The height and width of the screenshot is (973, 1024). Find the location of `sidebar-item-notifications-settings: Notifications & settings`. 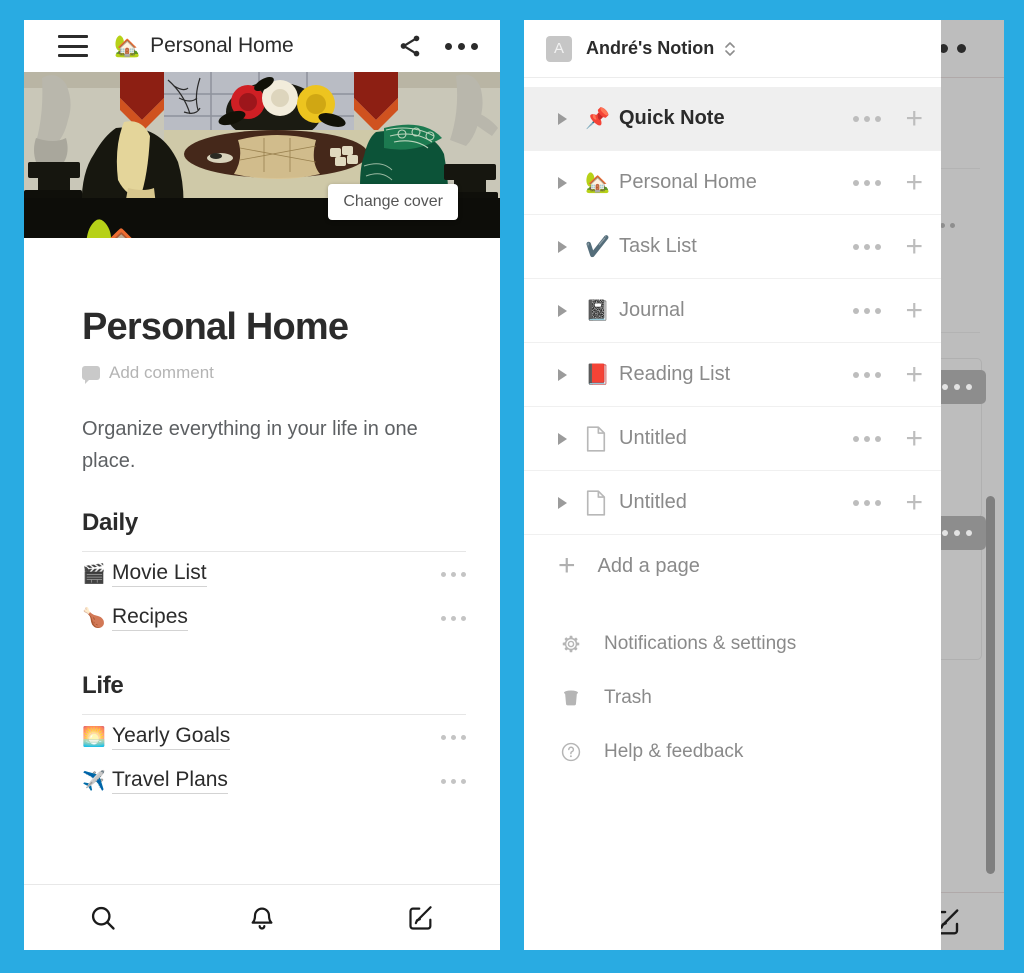

sidebar-item-notifications-settings: Notifications & settings is located at coordinates (732, 644).